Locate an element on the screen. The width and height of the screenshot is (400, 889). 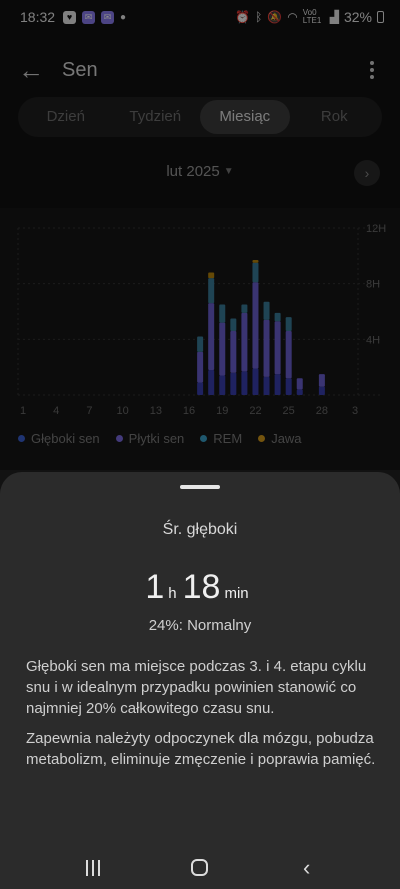
mute-icon: 🔕 is located at coordinates (275, 17).